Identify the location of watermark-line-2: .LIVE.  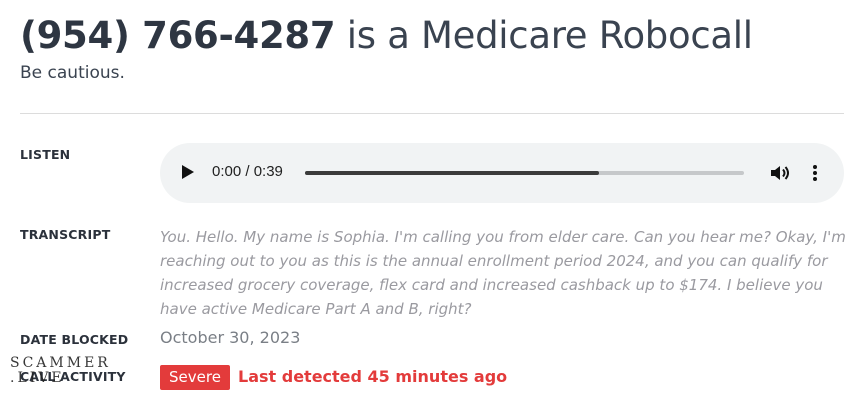
(37, 378).